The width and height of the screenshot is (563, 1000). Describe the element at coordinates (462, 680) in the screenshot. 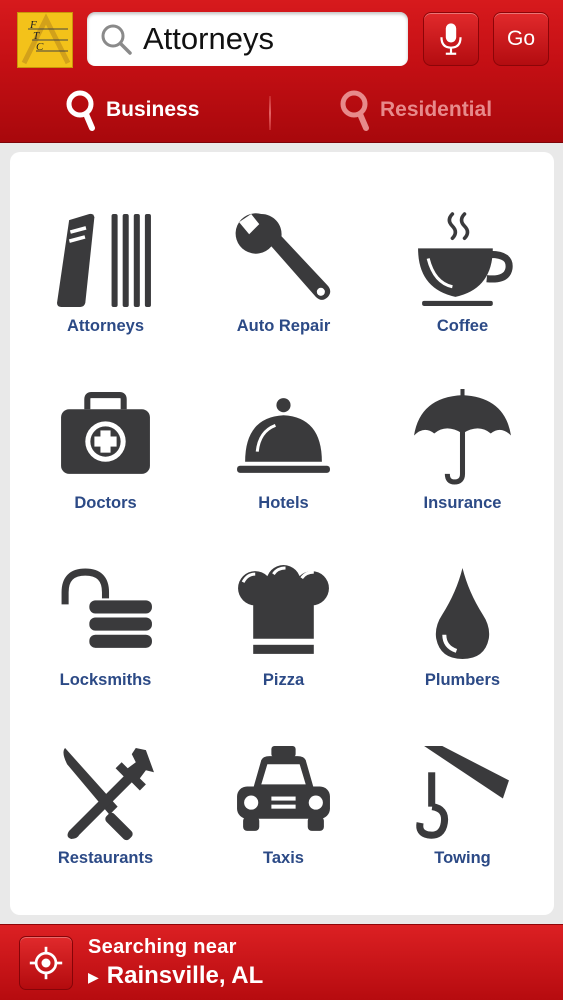

I see `category-label: Plumbers` at that location.